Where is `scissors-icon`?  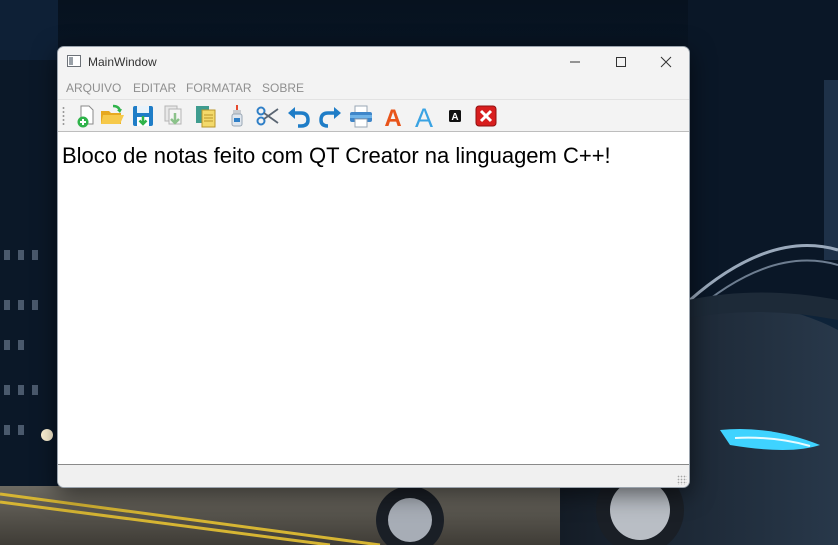
scissors-icon is located at coordinates (267, 116).